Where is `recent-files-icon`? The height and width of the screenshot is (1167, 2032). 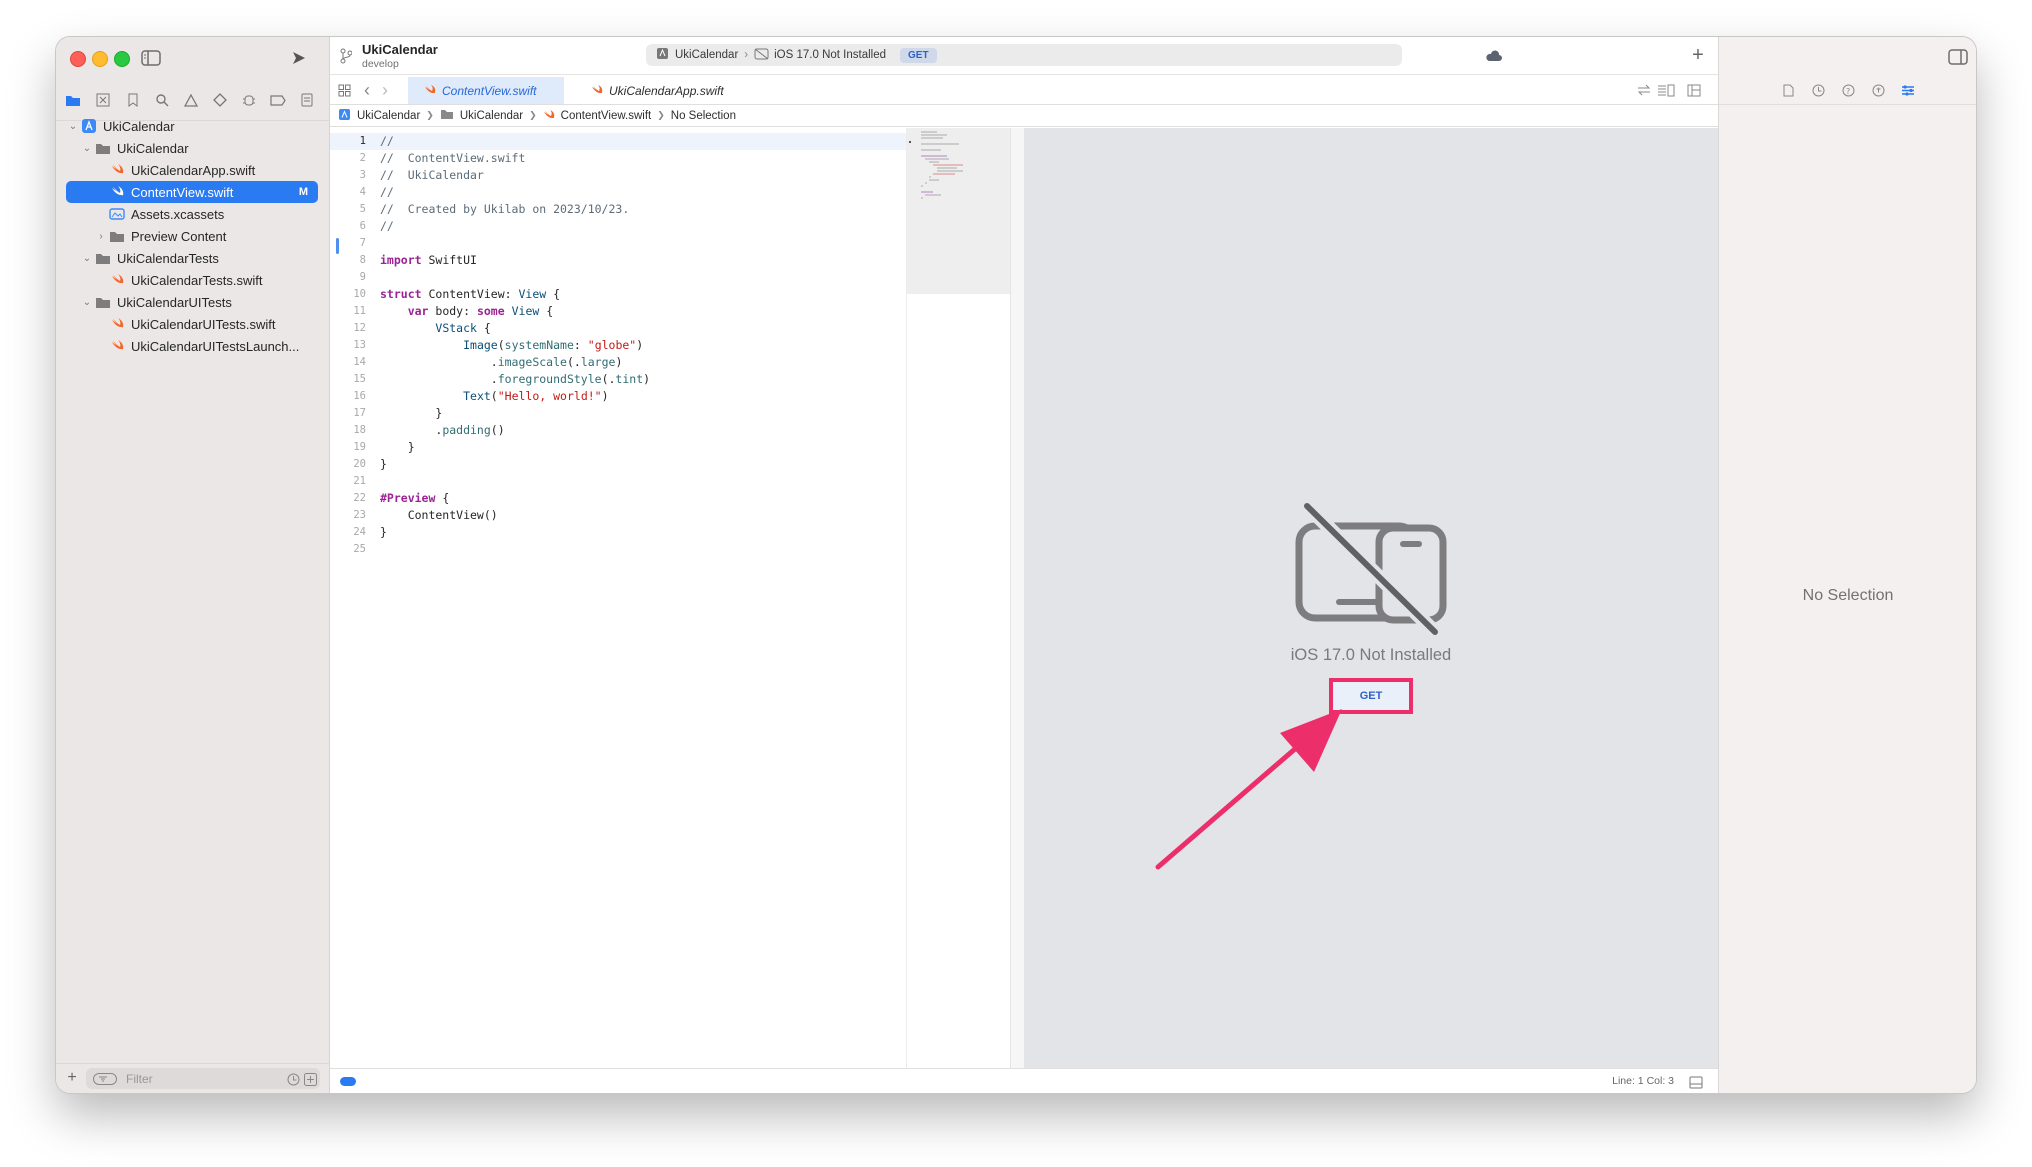
recent-files-icon is located at coordinates (293, 1079).